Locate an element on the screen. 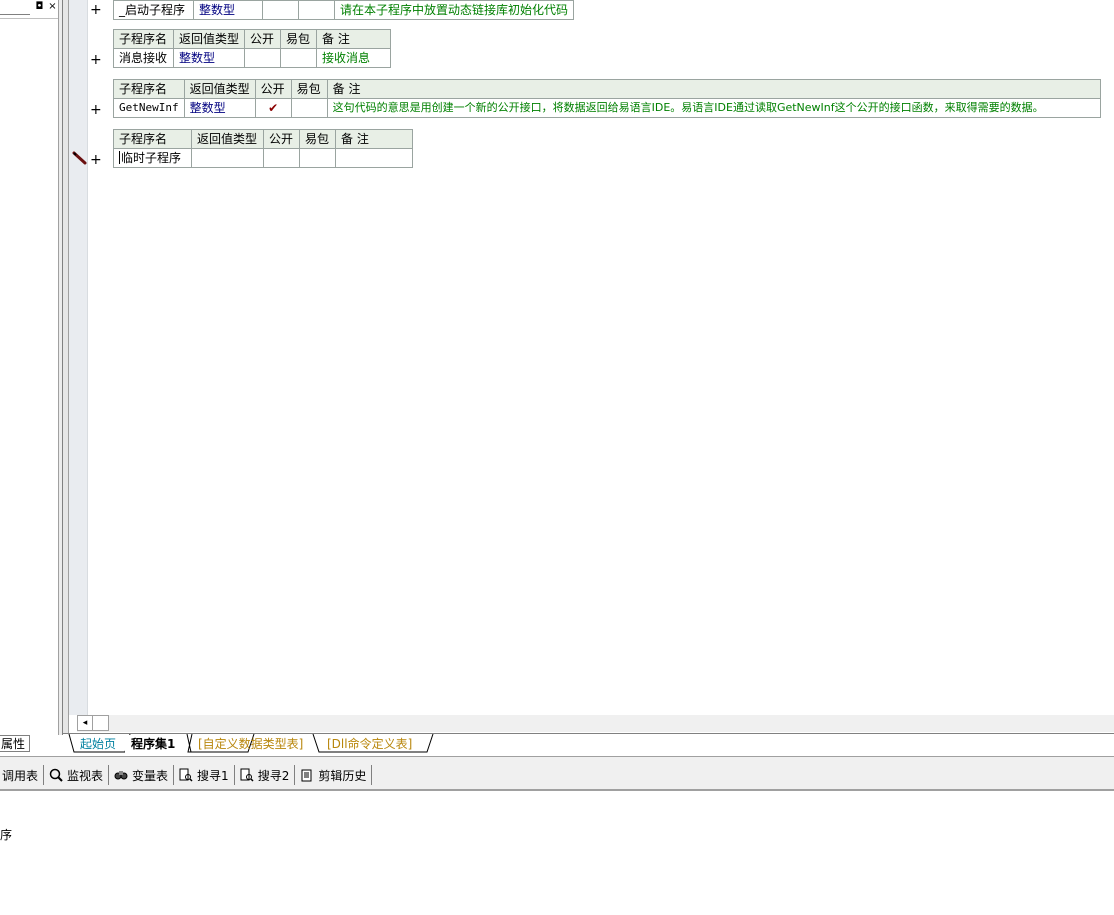 The width and height of the screenshot is (1114, 915). toolbar-search-1: 搜寻1 is located at coordinates (204, 775).